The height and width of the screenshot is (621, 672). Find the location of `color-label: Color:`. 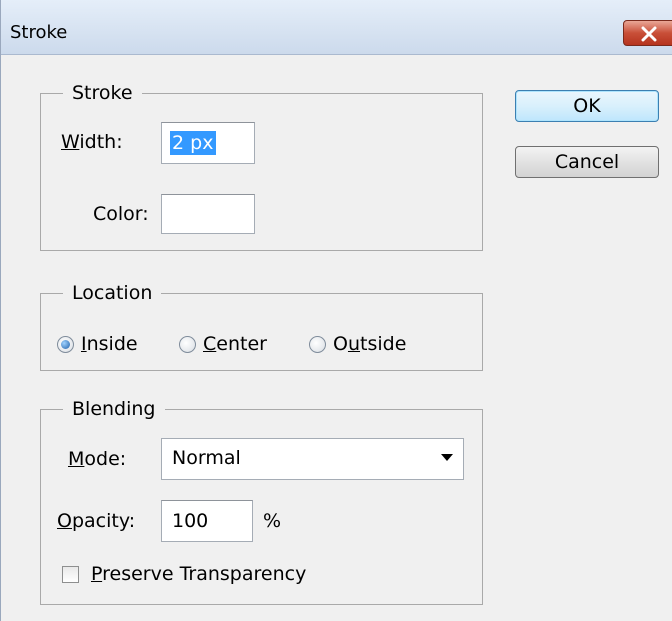

color-label: Color: is located at coordinates (121, 214).